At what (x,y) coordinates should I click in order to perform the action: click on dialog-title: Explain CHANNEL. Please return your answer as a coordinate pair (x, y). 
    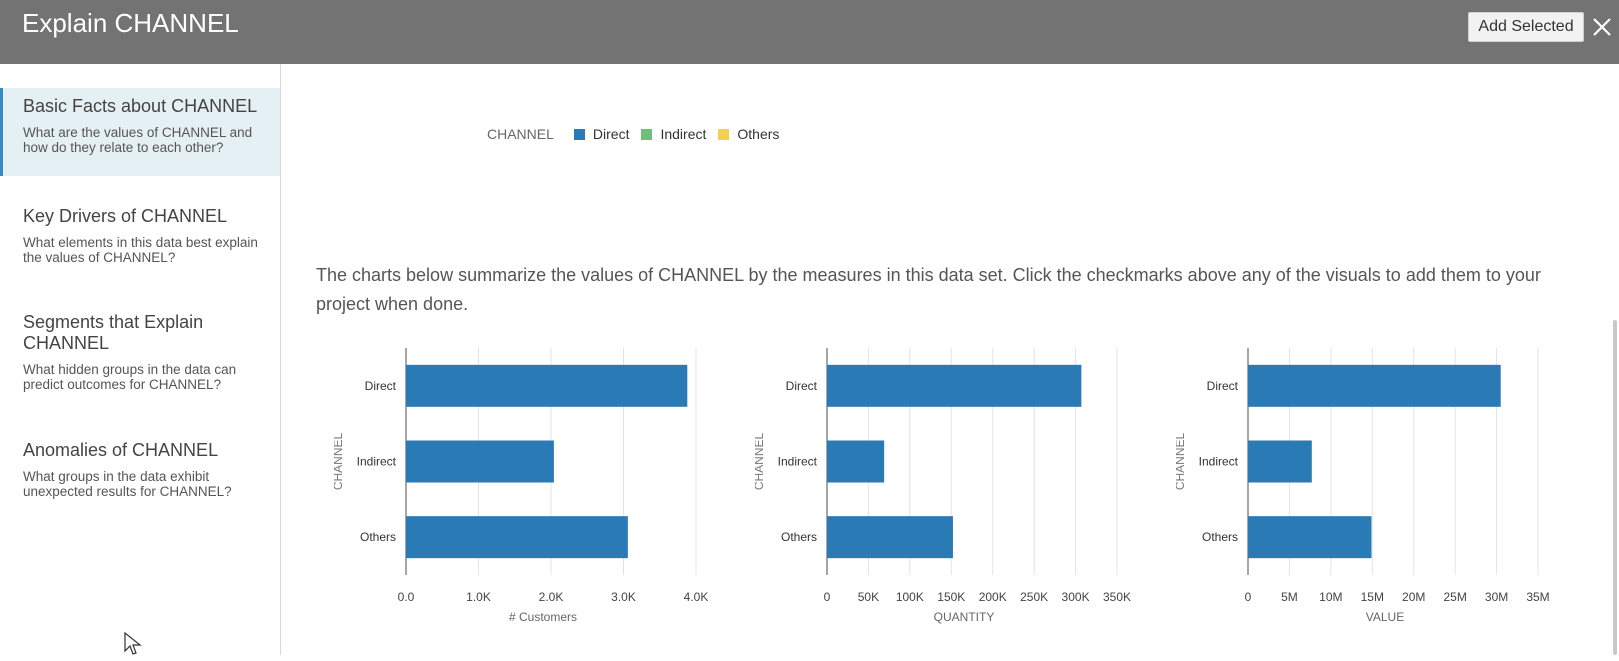
    Looking at the image, I should click on (130, 23).